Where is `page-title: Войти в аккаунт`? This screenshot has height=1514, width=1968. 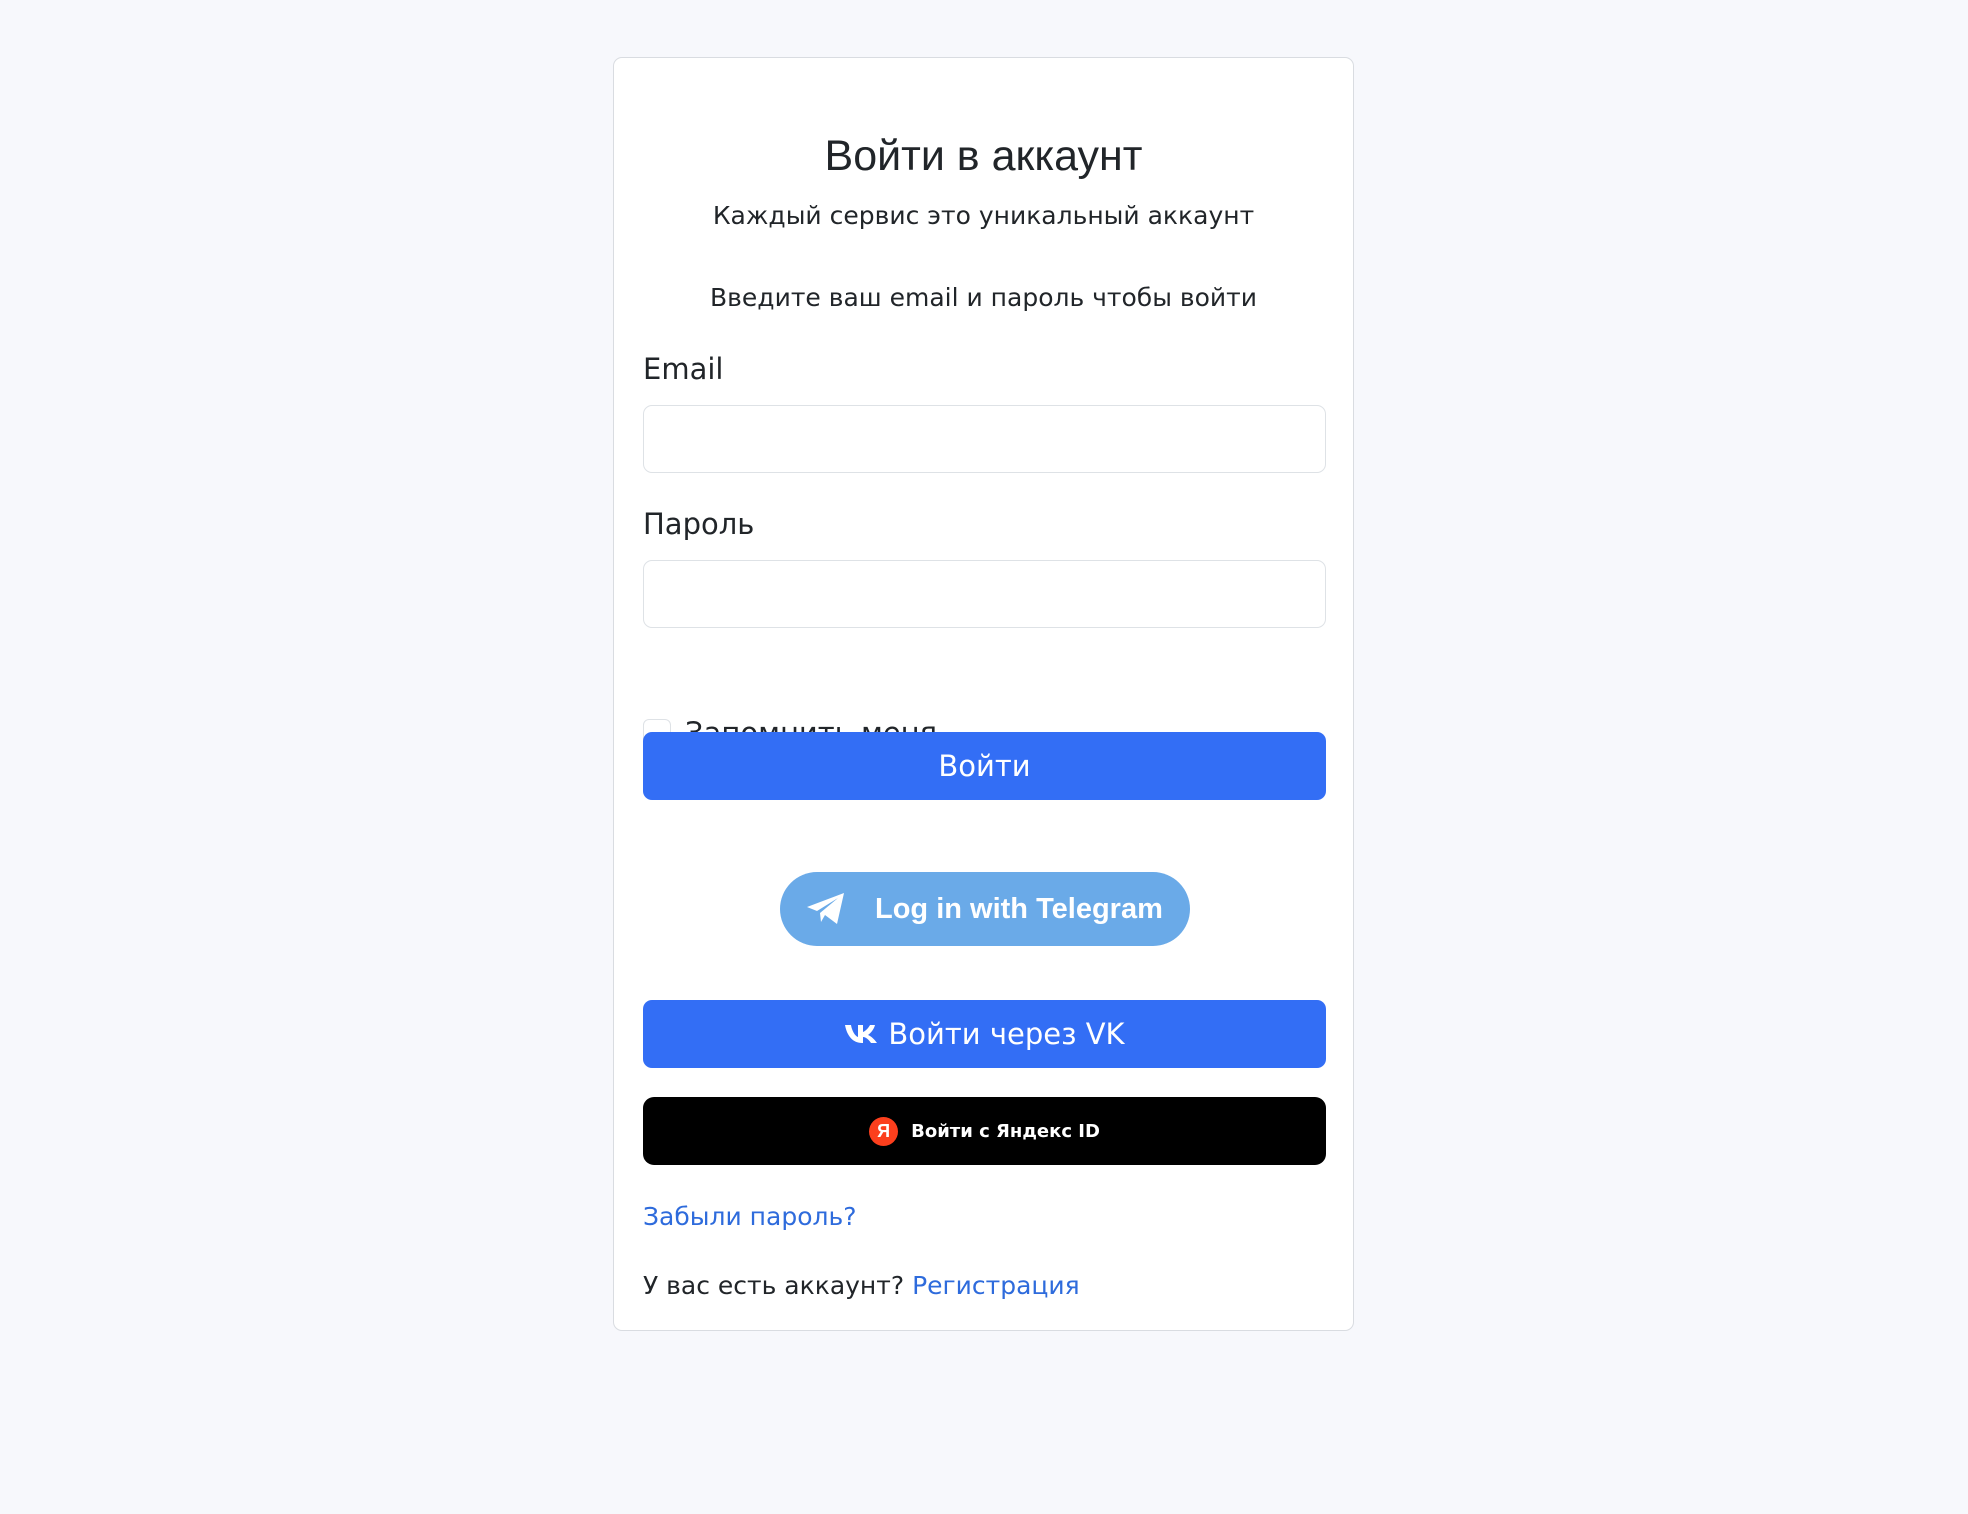
page-title: Войти в аккаунт is located at coordinates (983, 156).